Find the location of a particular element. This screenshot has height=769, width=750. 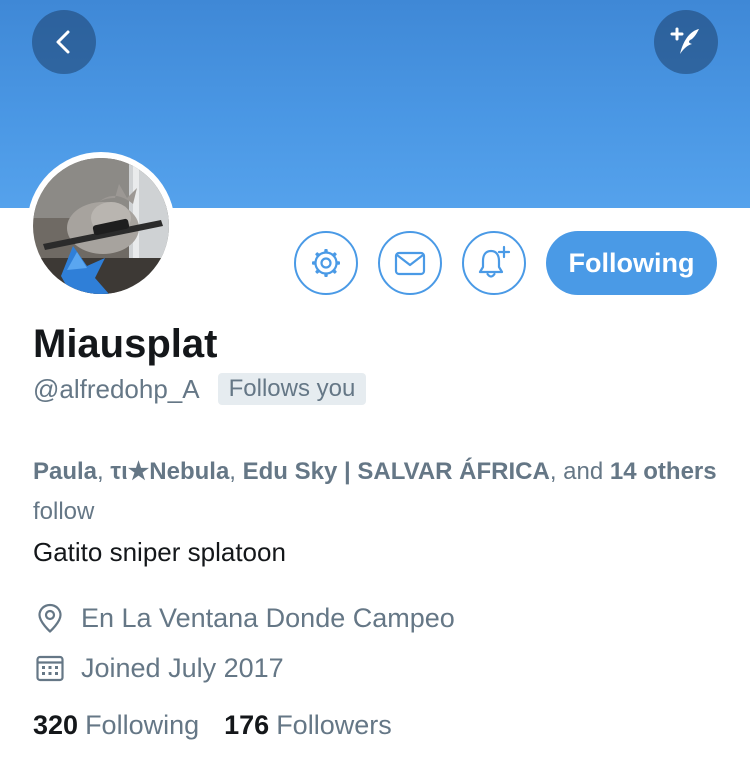

follower-name: Paula is located at coordinates (65, 471).